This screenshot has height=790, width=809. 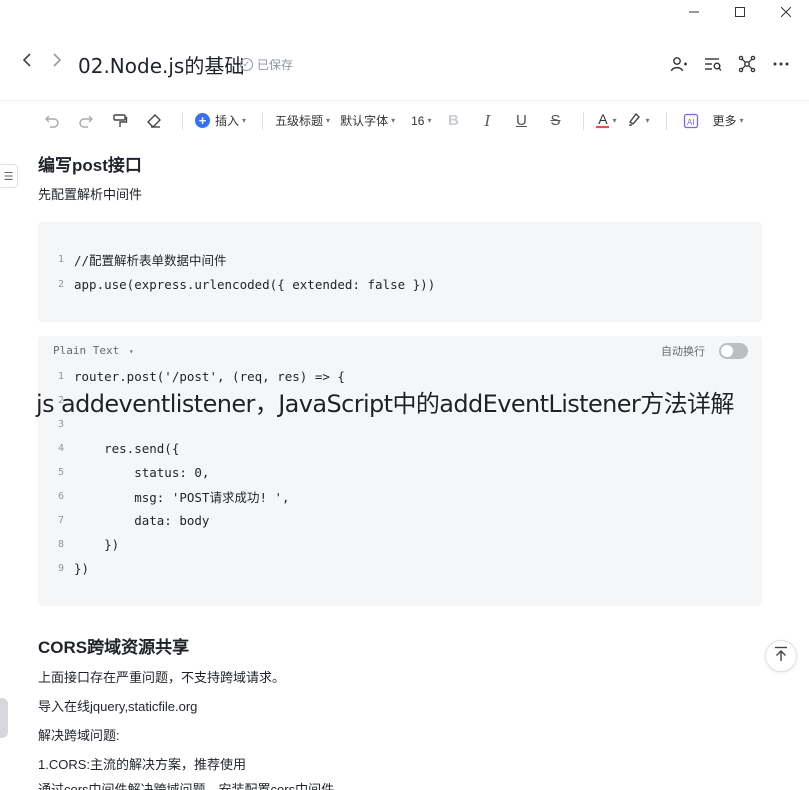 I want to click on code-text: msg: 'POST请求成功! ',, so click(x=182, y=497).